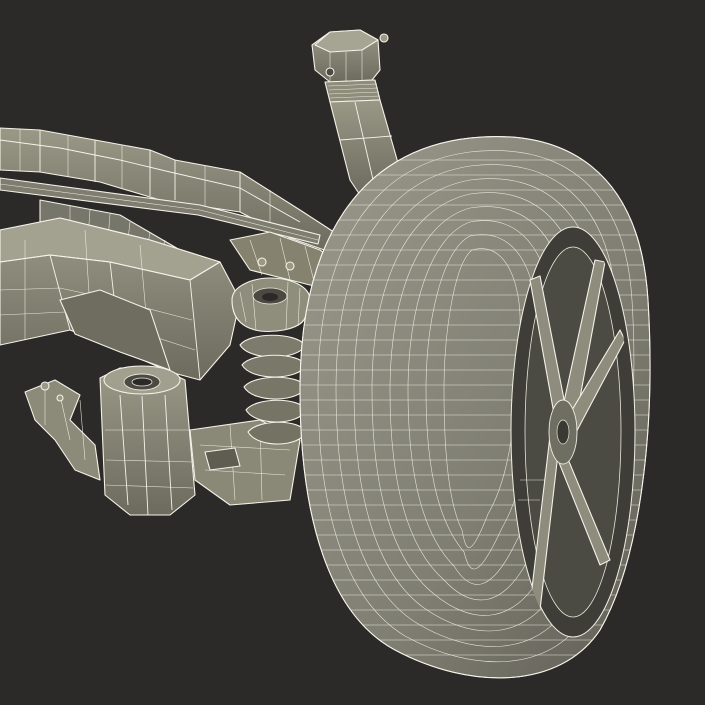 The image size is (705, 705). I want to click on upright-knuckle, so click(147, 440).